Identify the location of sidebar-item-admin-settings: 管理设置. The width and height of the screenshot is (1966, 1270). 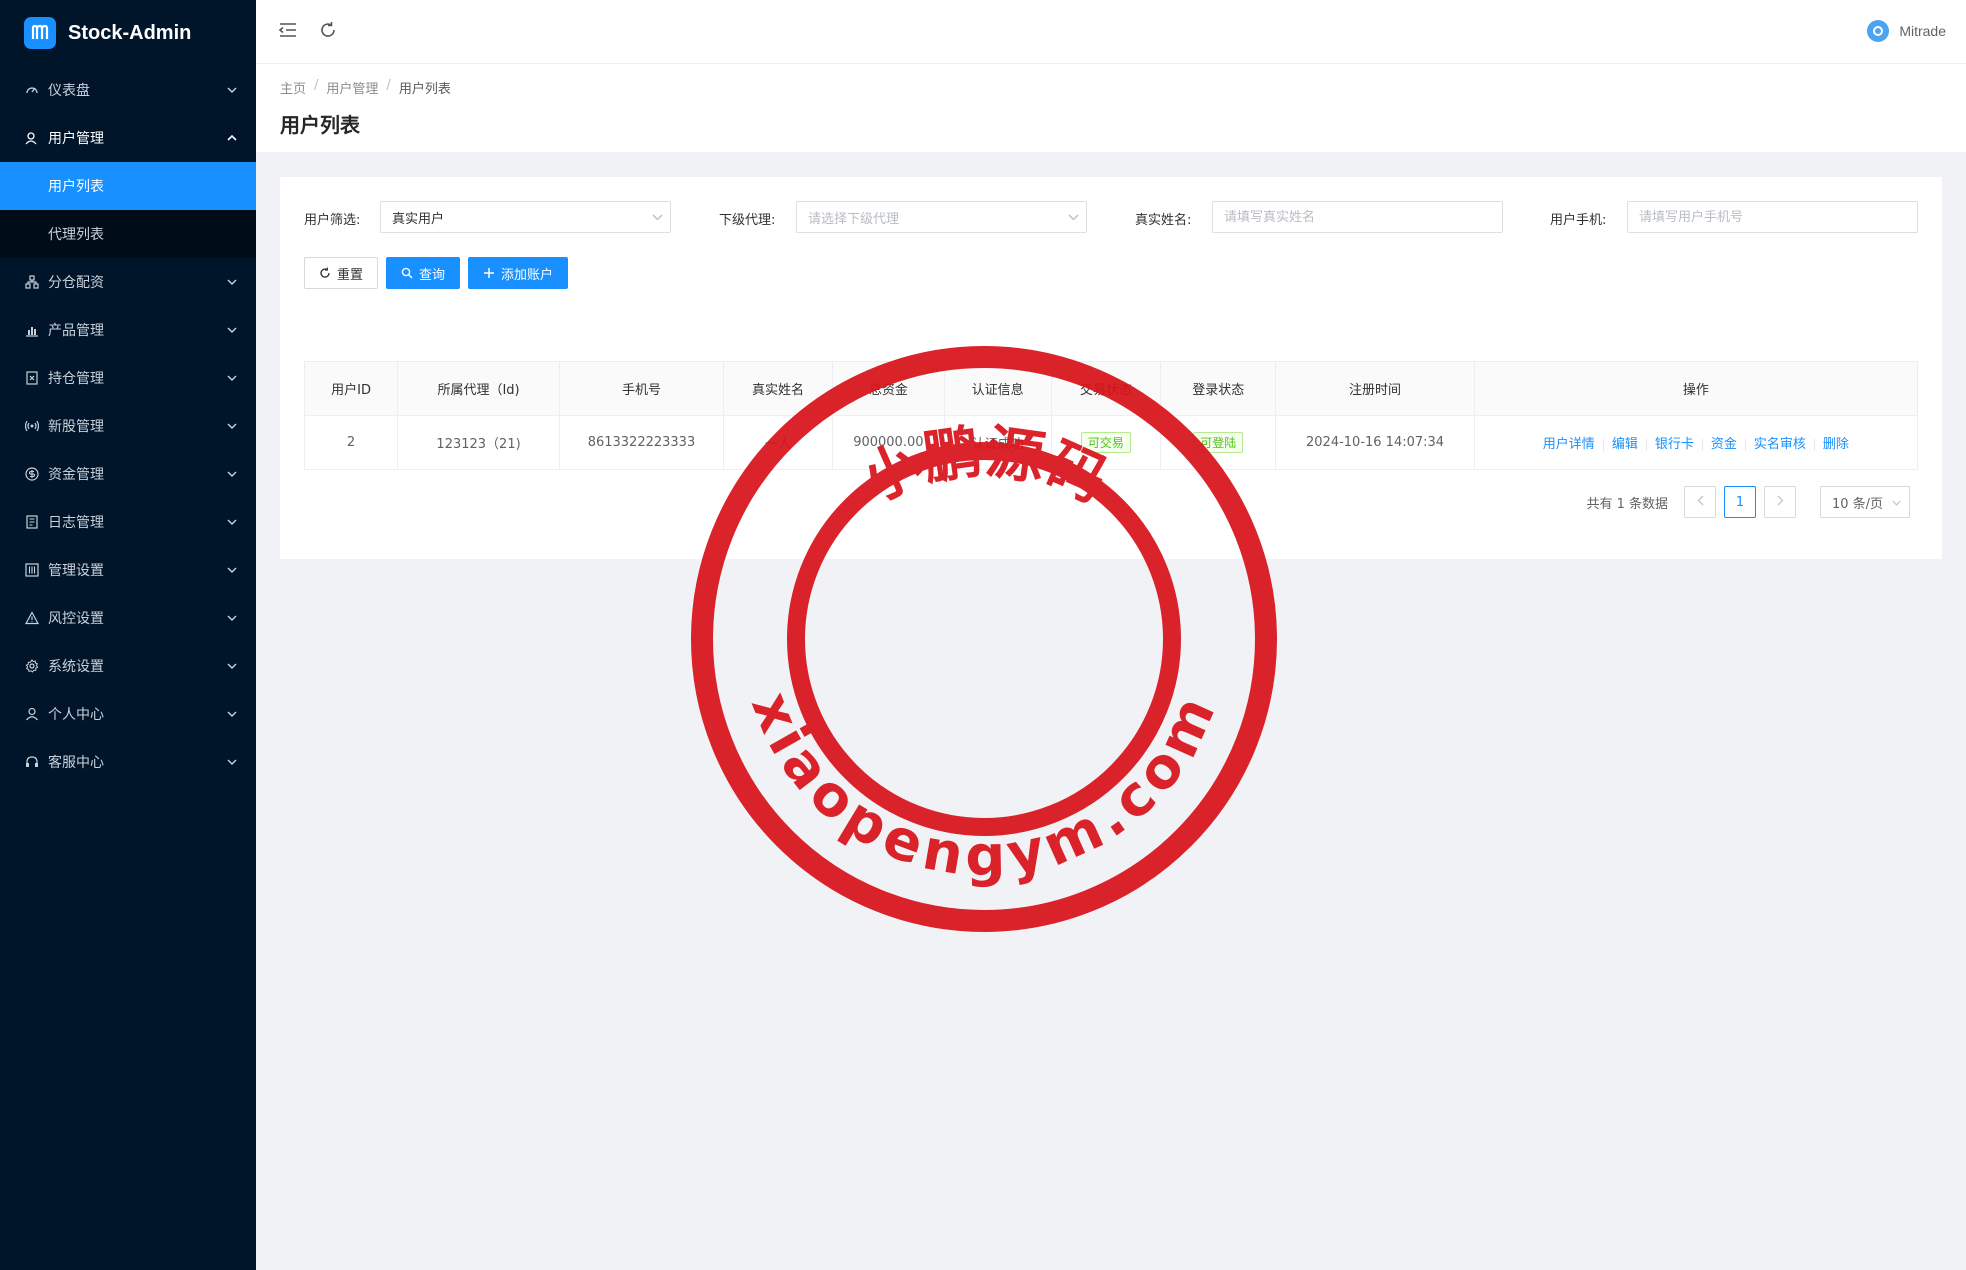
(128, 570).